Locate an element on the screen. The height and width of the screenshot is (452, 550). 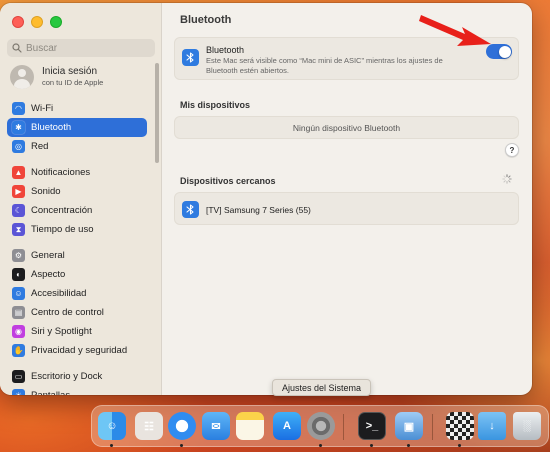
my-devices-heading: Mis dispositivos is located at coordinates (215, 105).